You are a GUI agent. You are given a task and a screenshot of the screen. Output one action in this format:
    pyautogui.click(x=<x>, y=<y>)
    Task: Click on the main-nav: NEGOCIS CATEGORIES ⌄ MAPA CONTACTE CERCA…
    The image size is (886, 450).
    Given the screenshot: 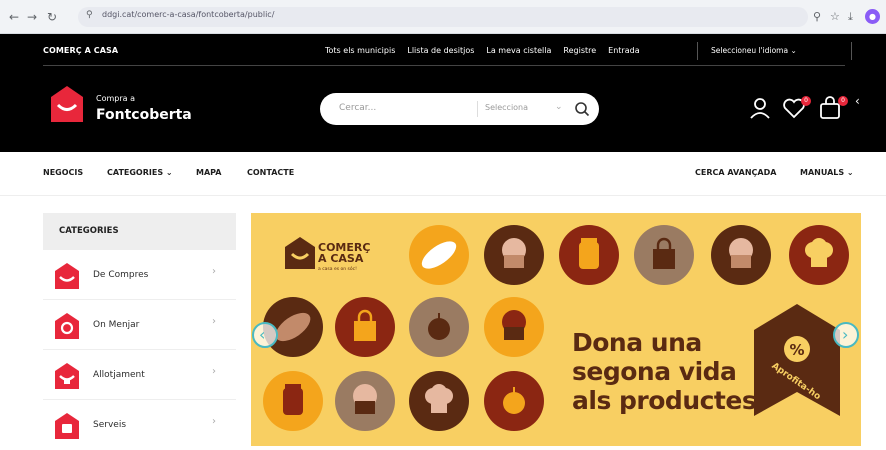 What is the action you would take?
    pyautogui.click(x=443, y=174)
    